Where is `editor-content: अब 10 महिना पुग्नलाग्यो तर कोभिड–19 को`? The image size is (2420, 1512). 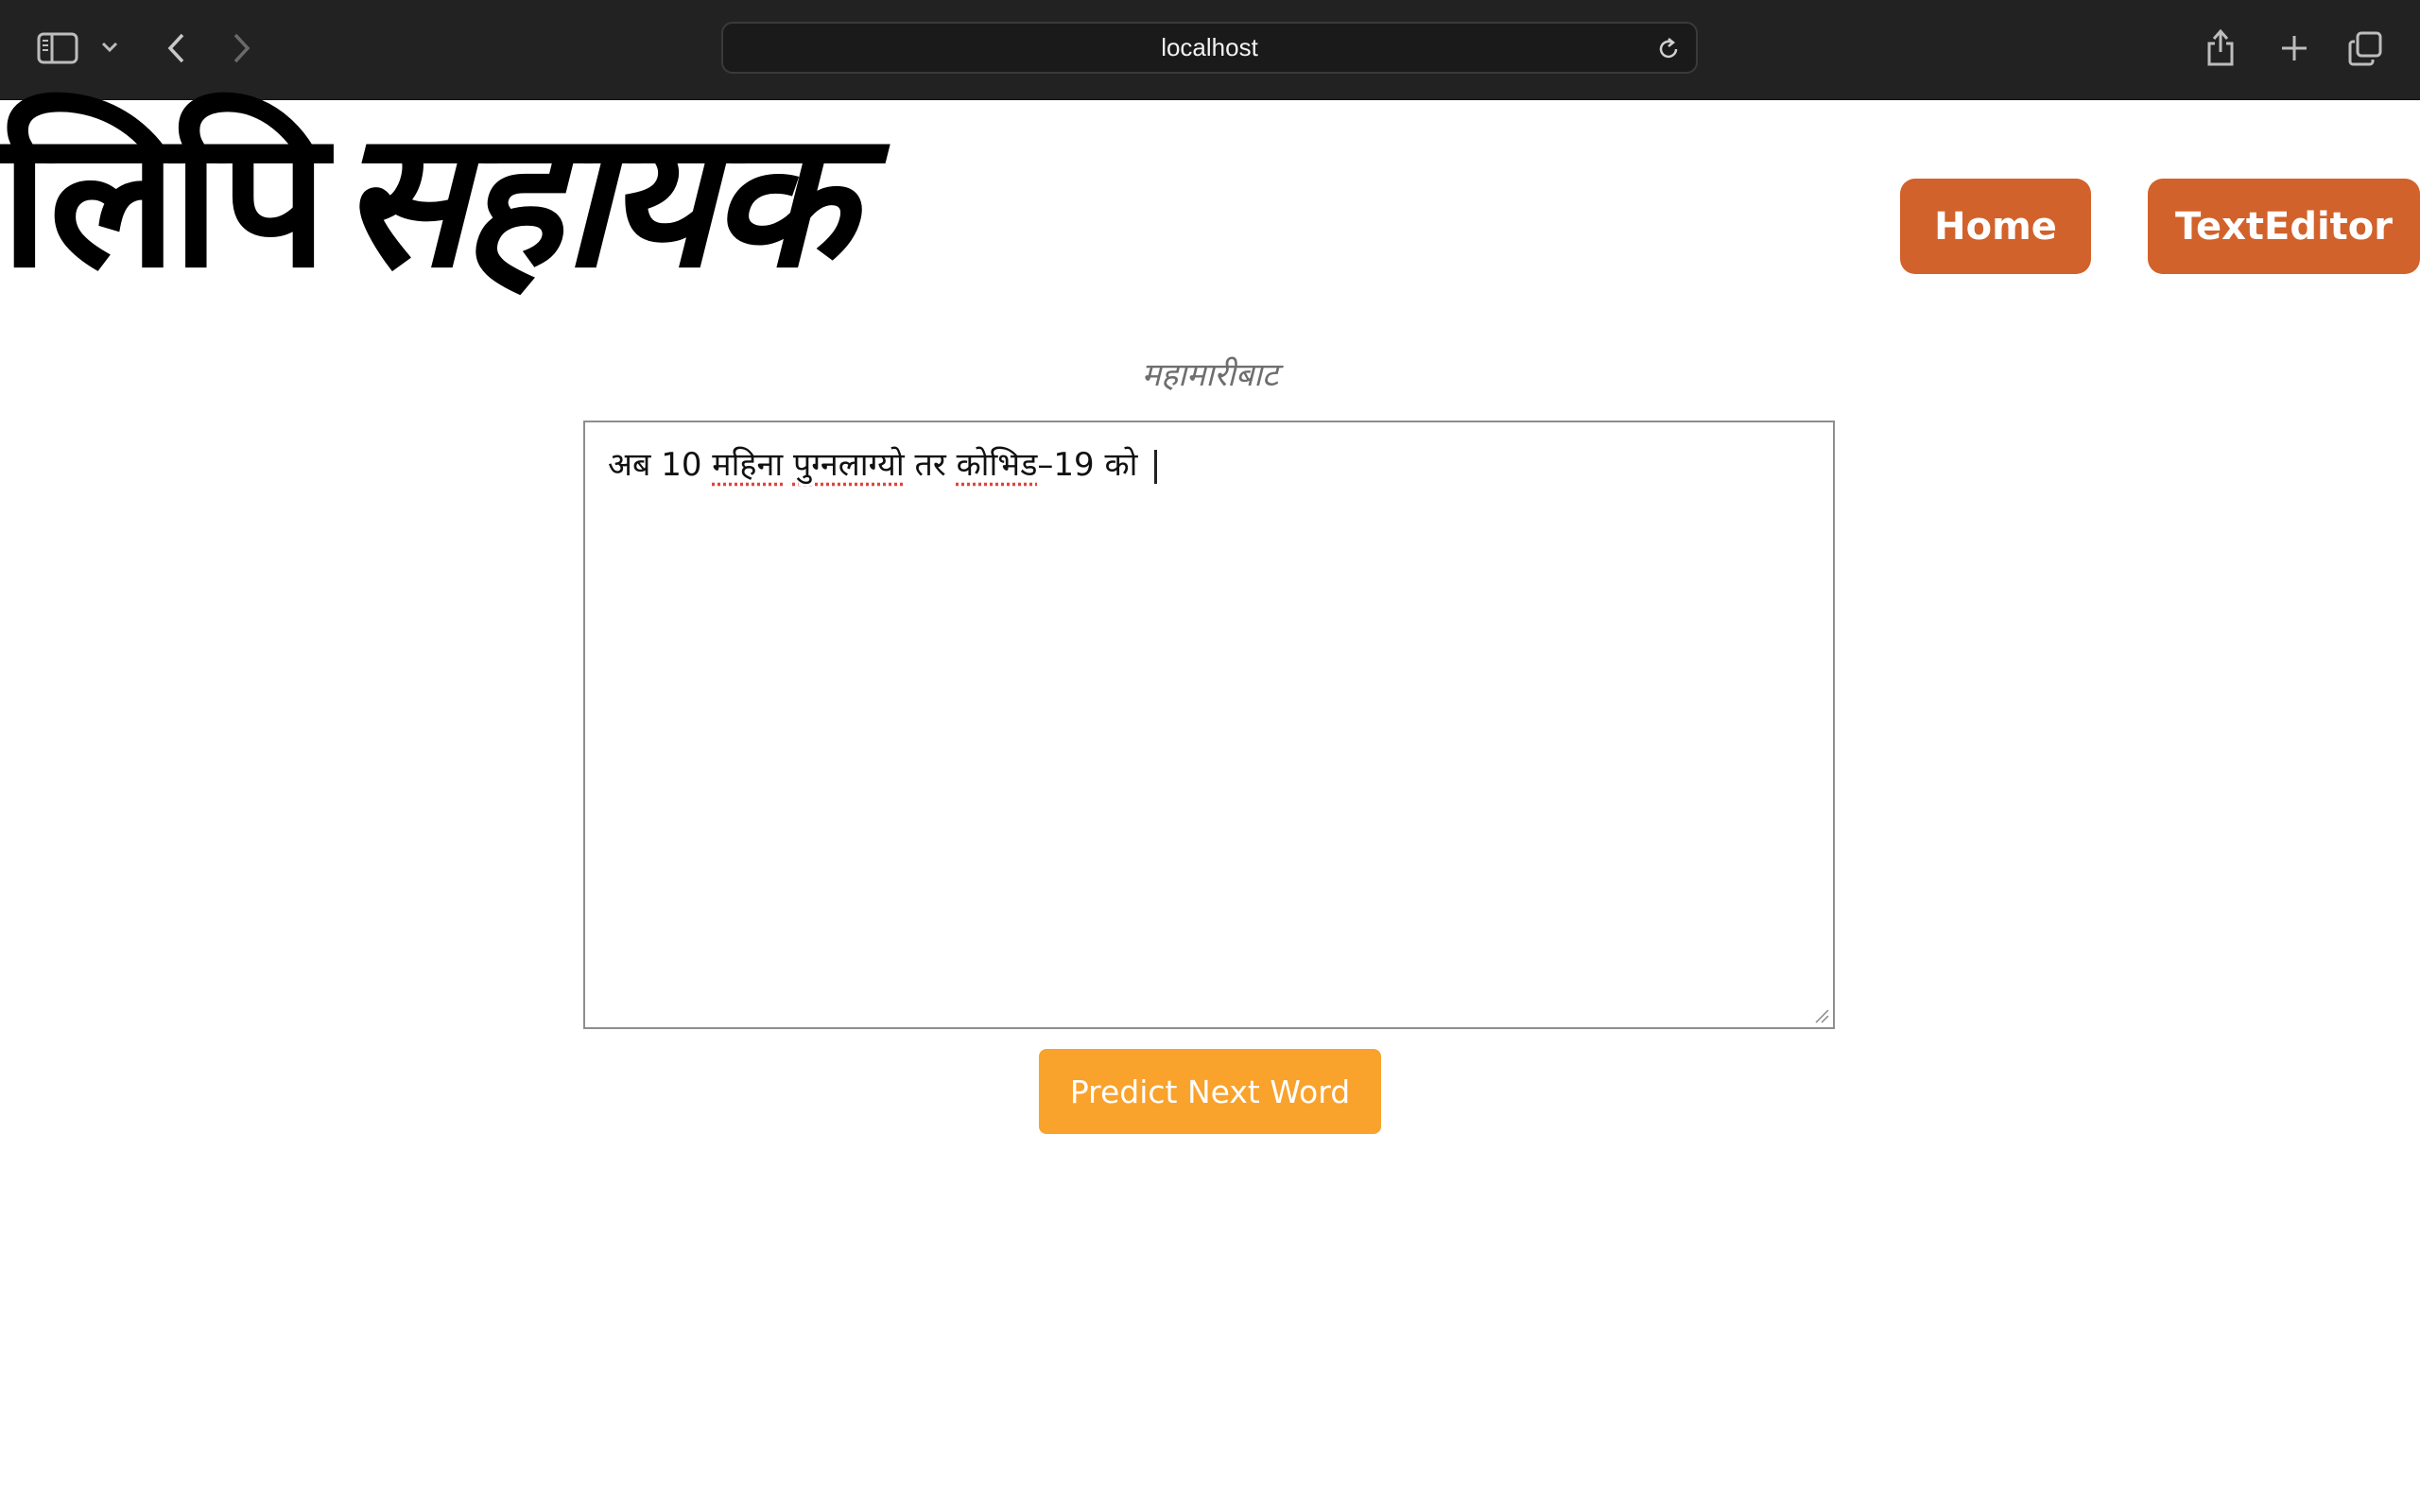 editor-content: अब 10 महिना पुग्नलाग्यो तर कोभिड–19 को is located at coordinates (883, 463).